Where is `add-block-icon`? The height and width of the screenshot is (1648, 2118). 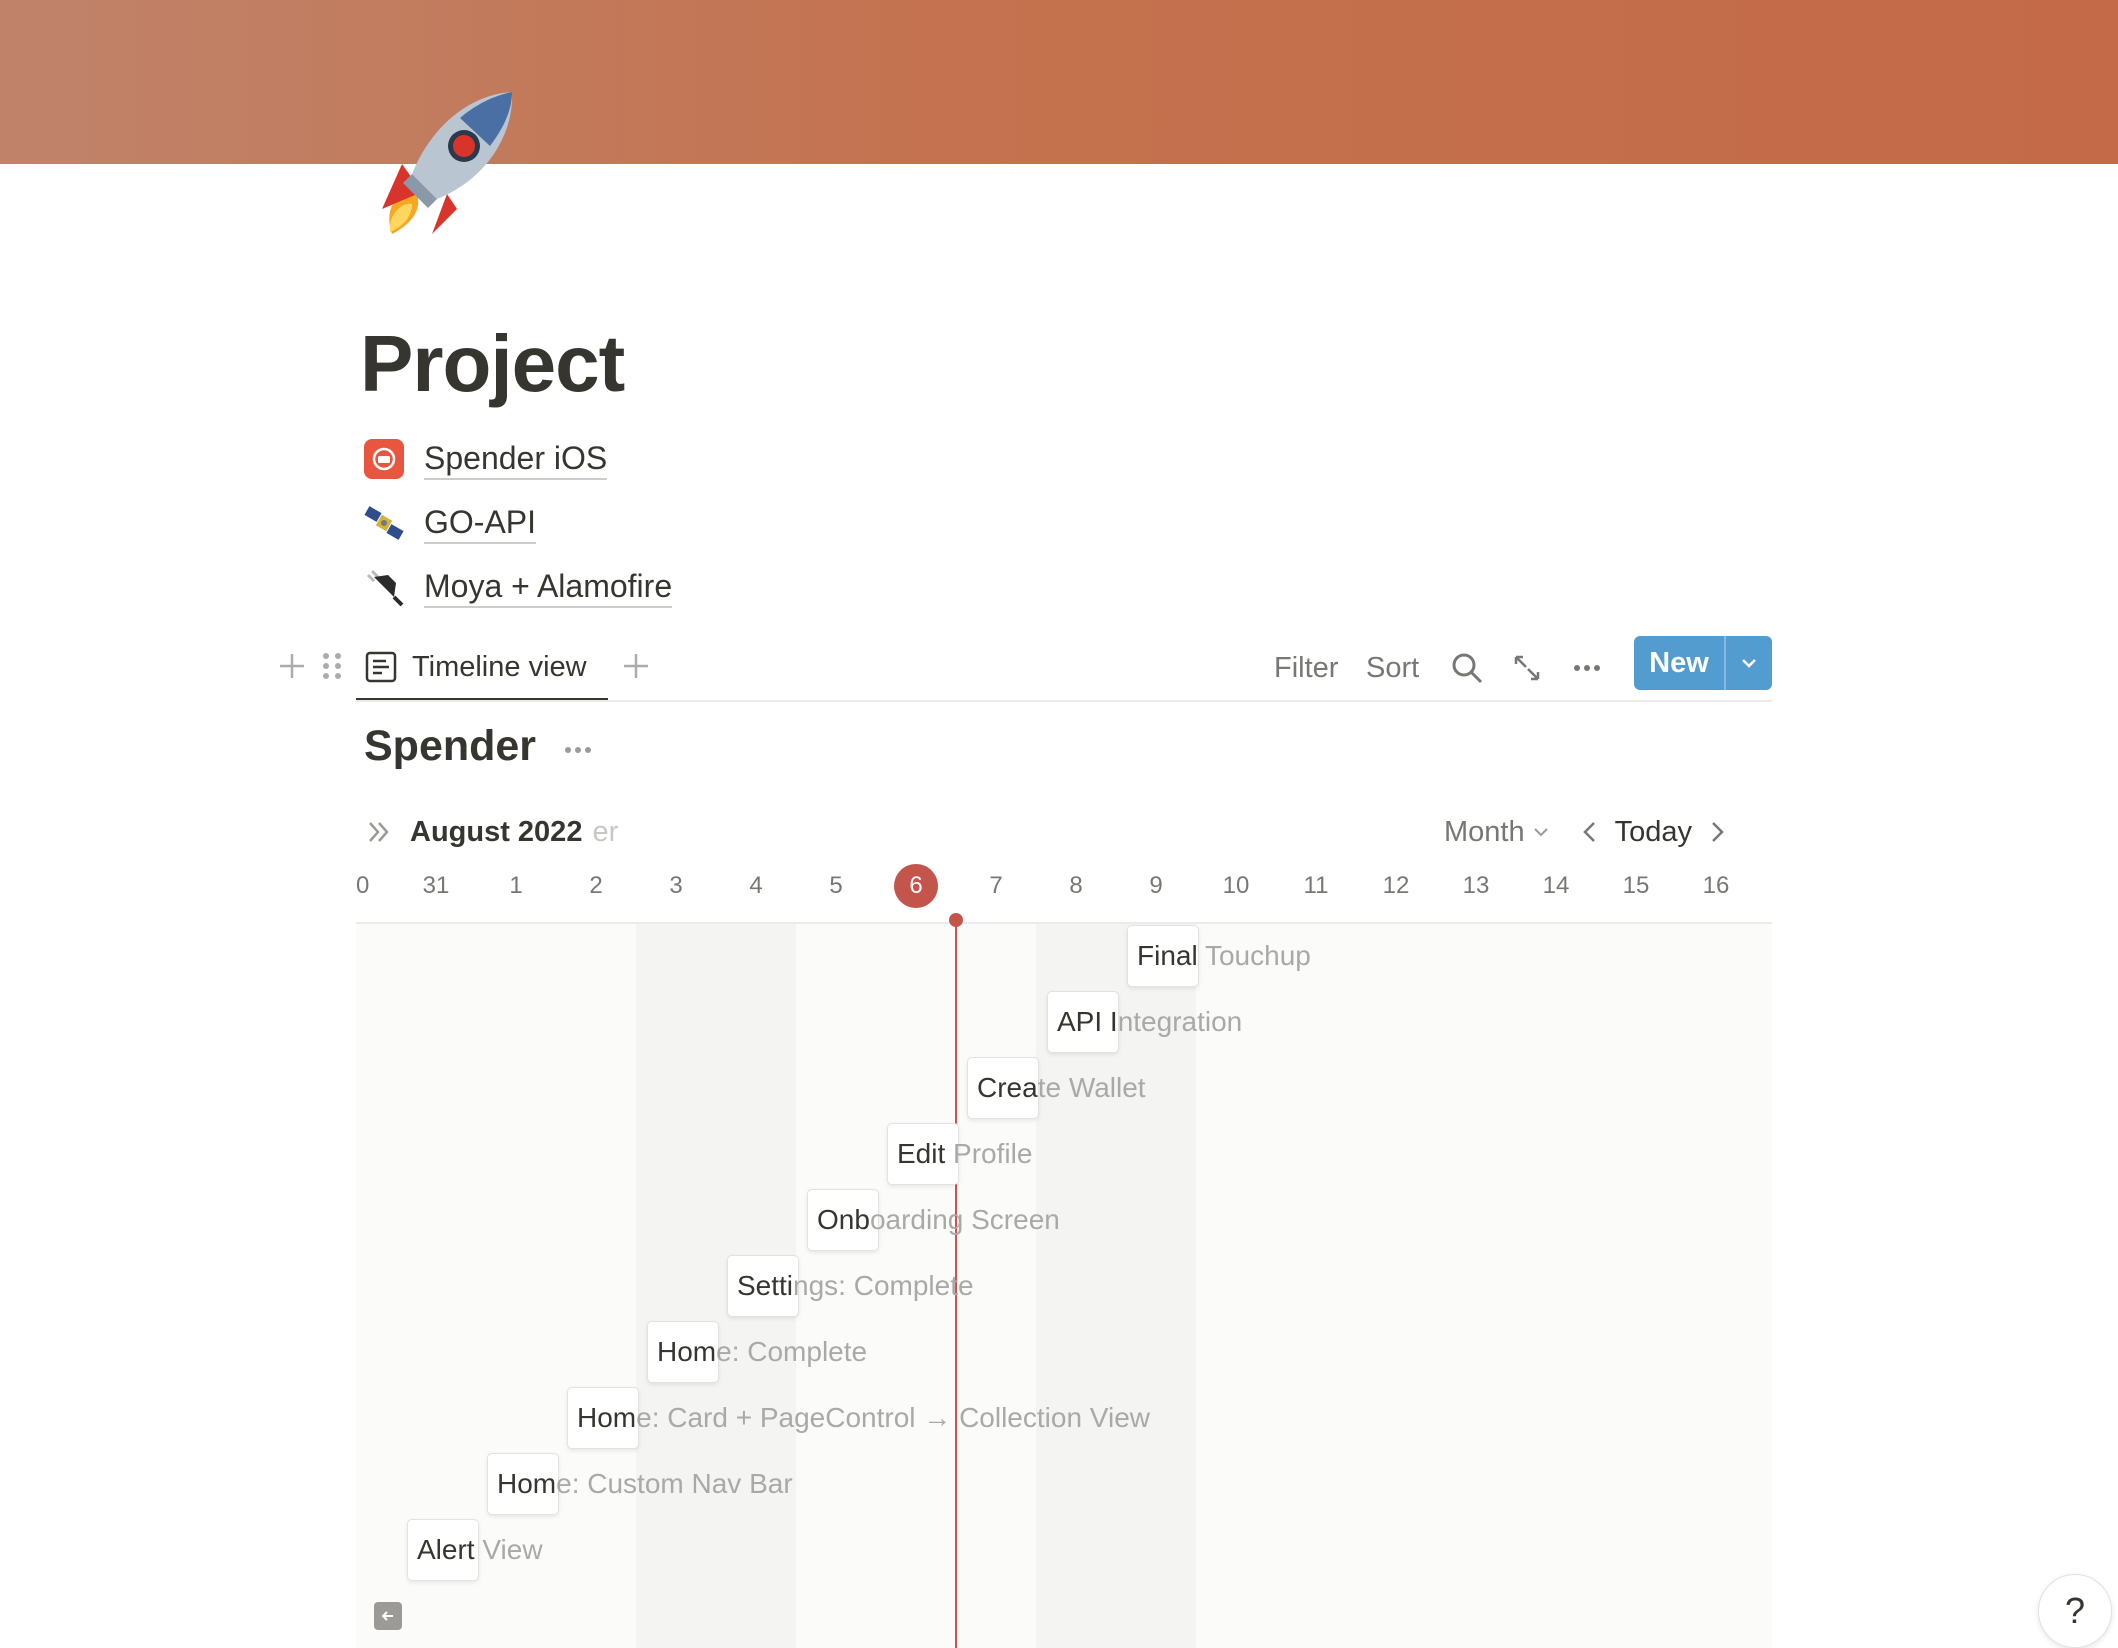
add-block-icon is located at coordinates (292, 666).